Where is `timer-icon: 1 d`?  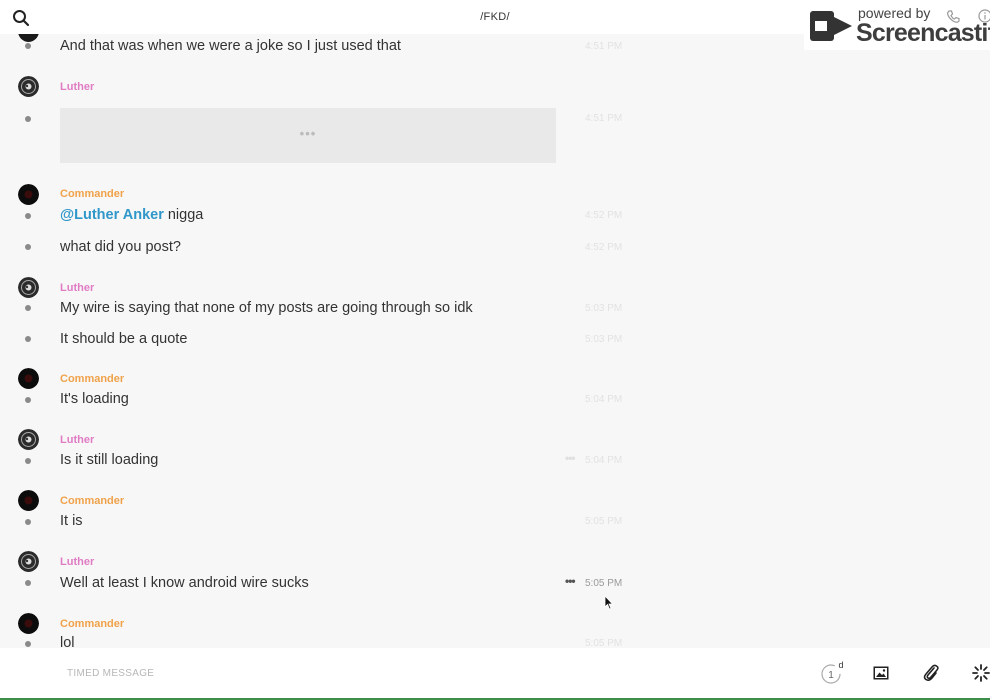 timer-icon: 1 d is located at coordinates (833, 675).